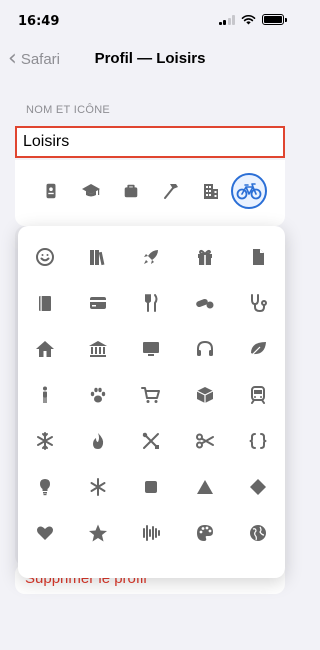 The height and width of the screenshot is (650, 320). I want to click on box-icon, so click(205, 395).